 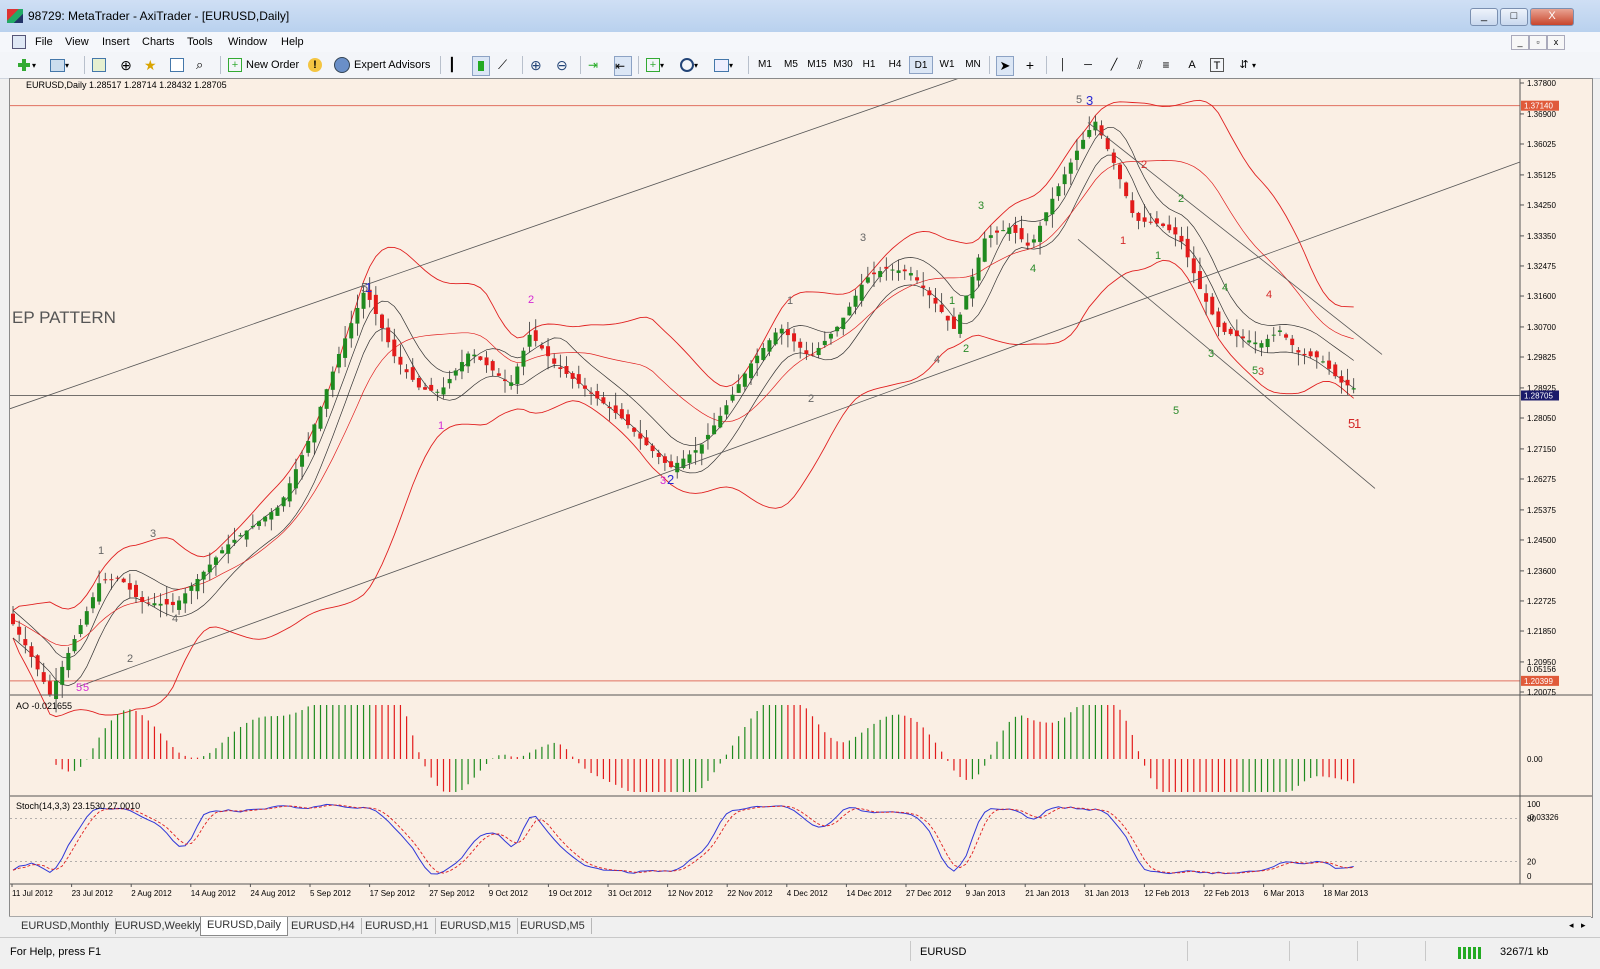 What do you see at coordinates (315, 65) in the screenshot?
I see `info-button: !` at bounding box center [315, 65].